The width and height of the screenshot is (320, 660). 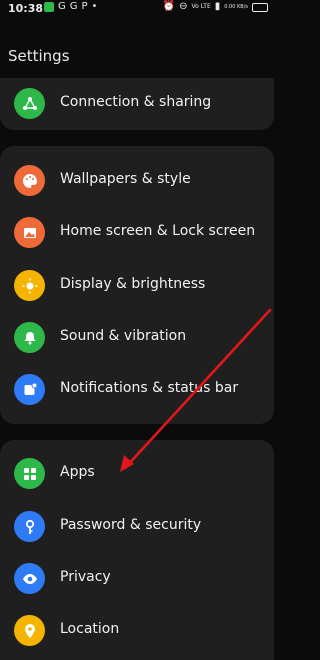 I want to click on connection-sharing-icon, so click(x=29, y=103).